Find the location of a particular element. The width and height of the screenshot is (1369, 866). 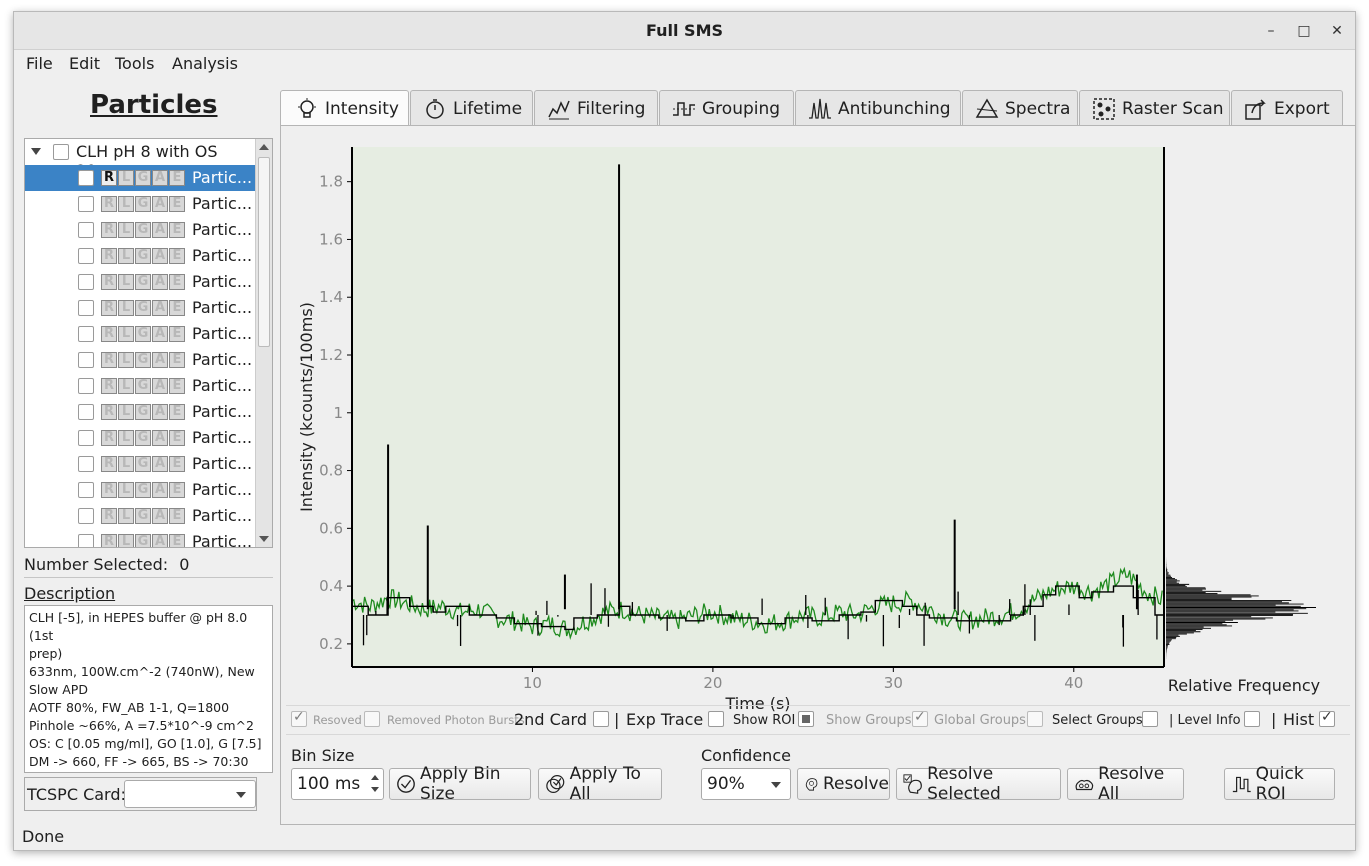

tab-intensity: Intensity is located at coordinates (344, 108).